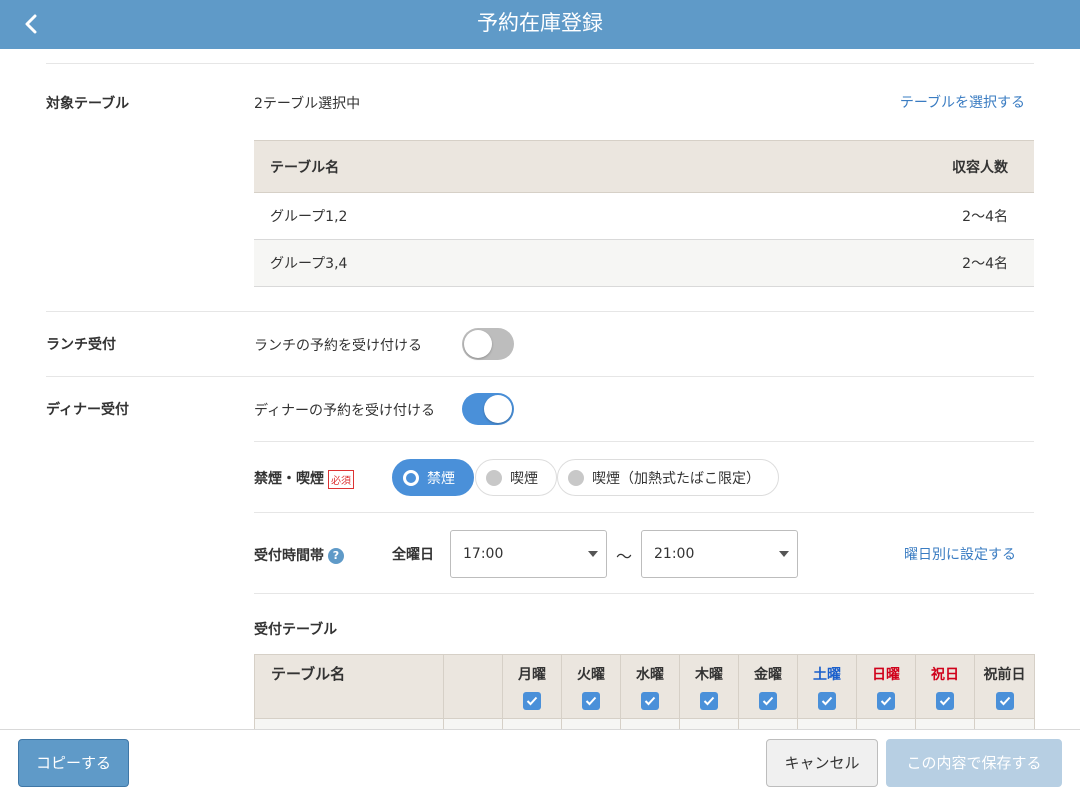 The height and width of the screenshot is (790, 1080). Describe the element at coordinates (73, 763) in the screenshot. I see `copy-button: コピーする` at that location.